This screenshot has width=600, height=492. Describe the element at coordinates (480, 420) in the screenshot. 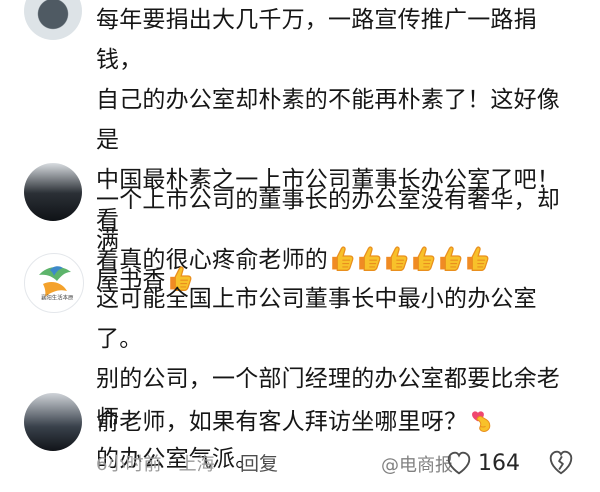

I see `finger-heart-icon` at that location.